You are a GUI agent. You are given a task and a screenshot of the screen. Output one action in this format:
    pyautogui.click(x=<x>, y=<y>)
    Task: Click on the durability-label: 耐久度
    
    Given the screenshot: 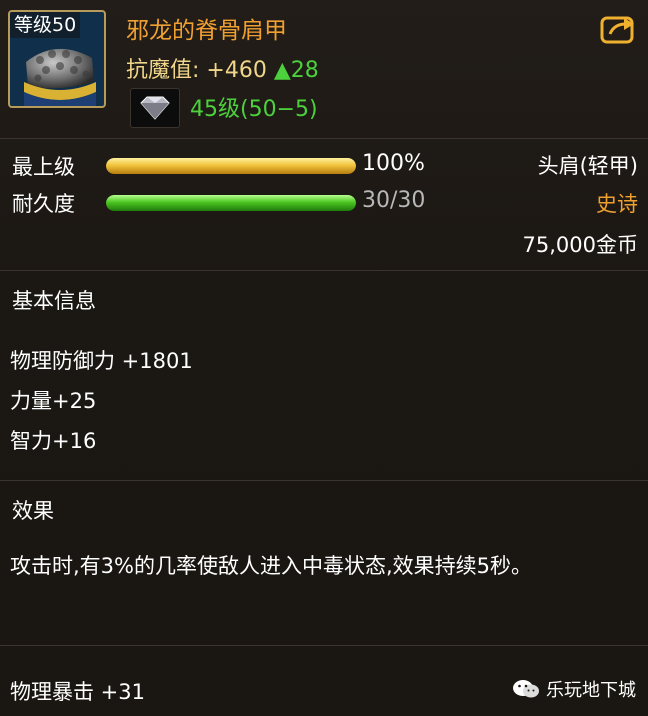 What is the action you would take?
    pyautogui.click(x=43, y=204)
    